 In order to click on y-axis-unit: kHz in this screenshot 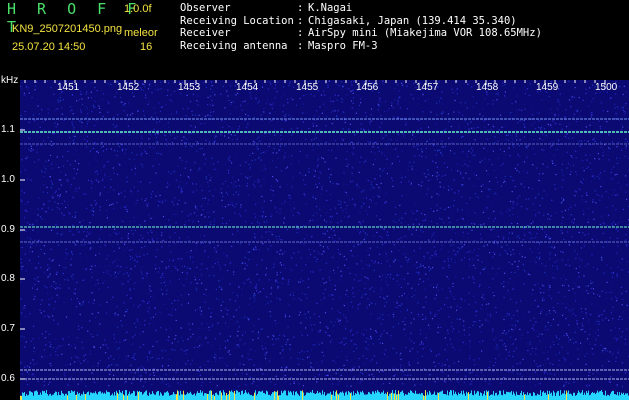, I will do `click(10, 80)`.